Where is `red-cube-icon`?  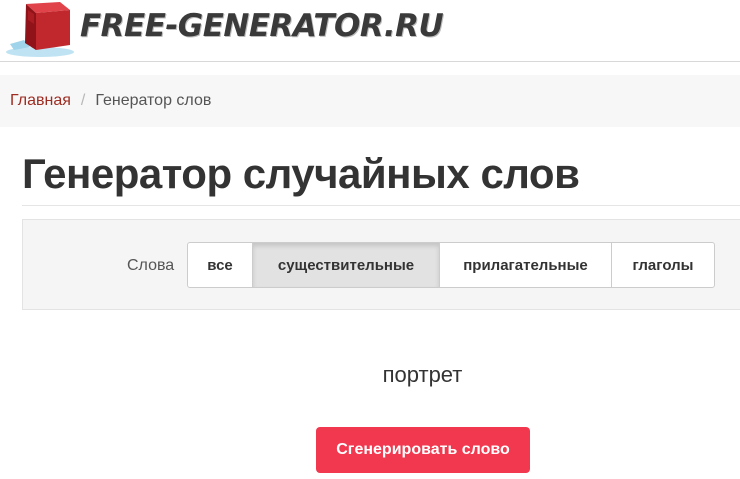
red-cube-icon is located at coordinates (40, 29).